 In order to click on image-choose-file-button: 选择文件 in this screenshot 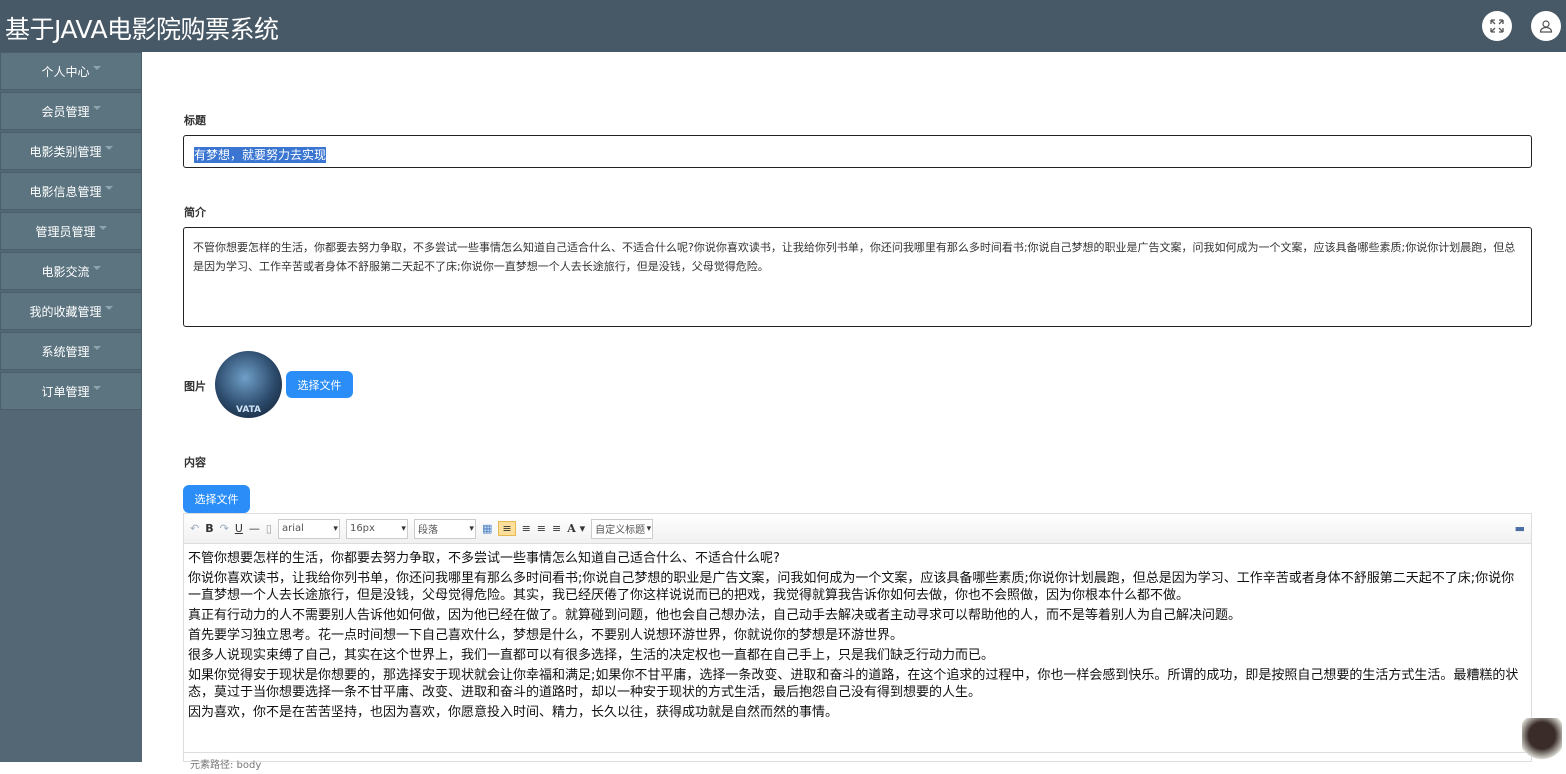, I will do `click(319, 384)`.